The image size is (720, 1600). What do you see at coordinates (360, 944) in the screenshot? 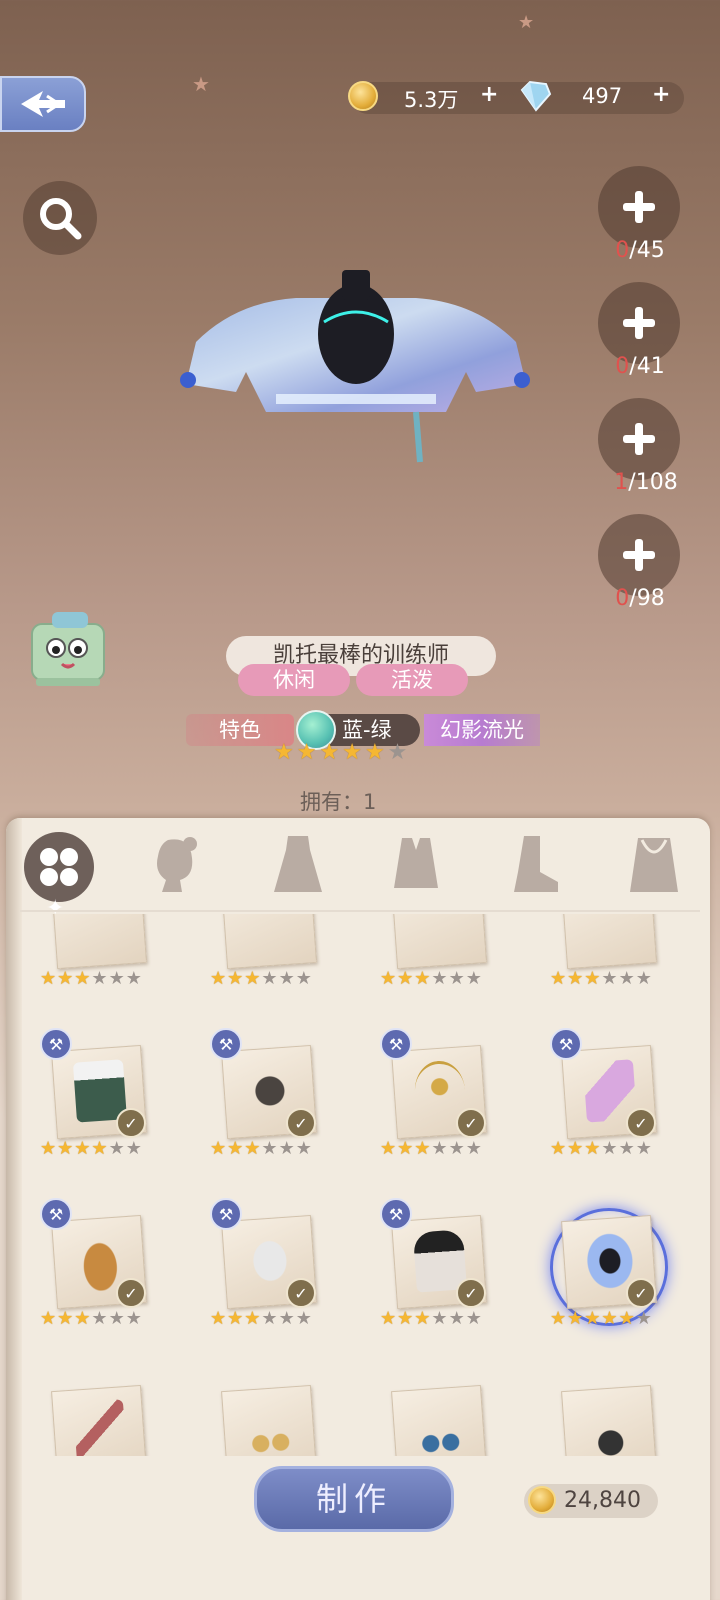
I see `grid-row-1-clip` at bounding box center [360, 944].